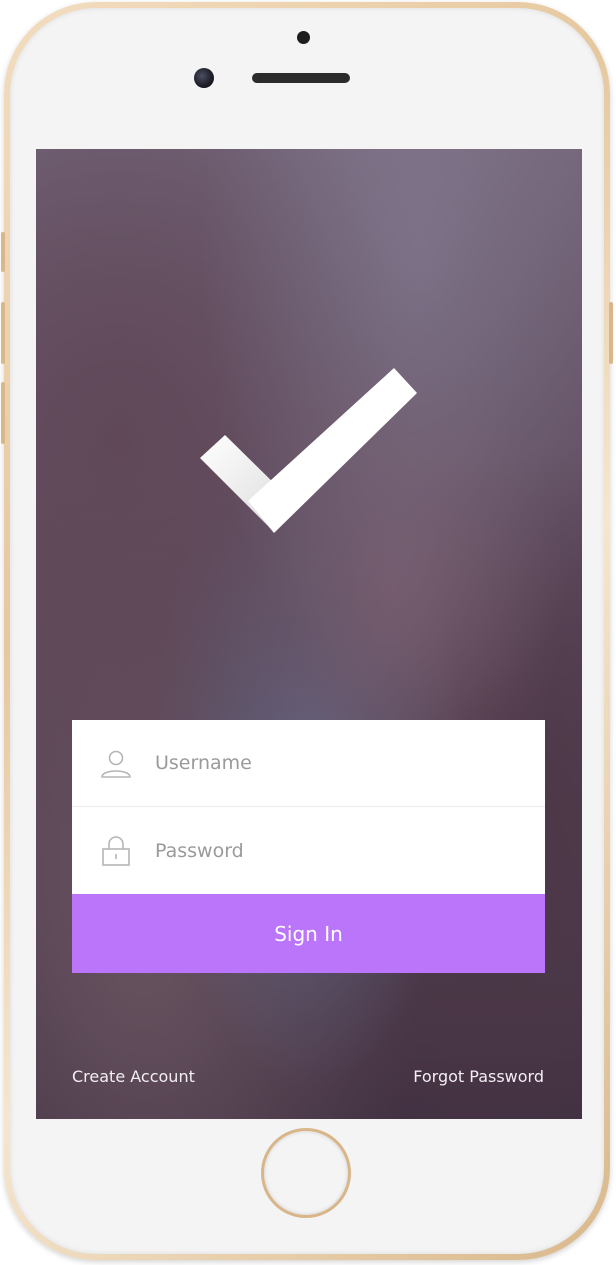 Image resolution: width=616 pixels, height=1265 pixels. I want to click on username-input, so click(335, 763).